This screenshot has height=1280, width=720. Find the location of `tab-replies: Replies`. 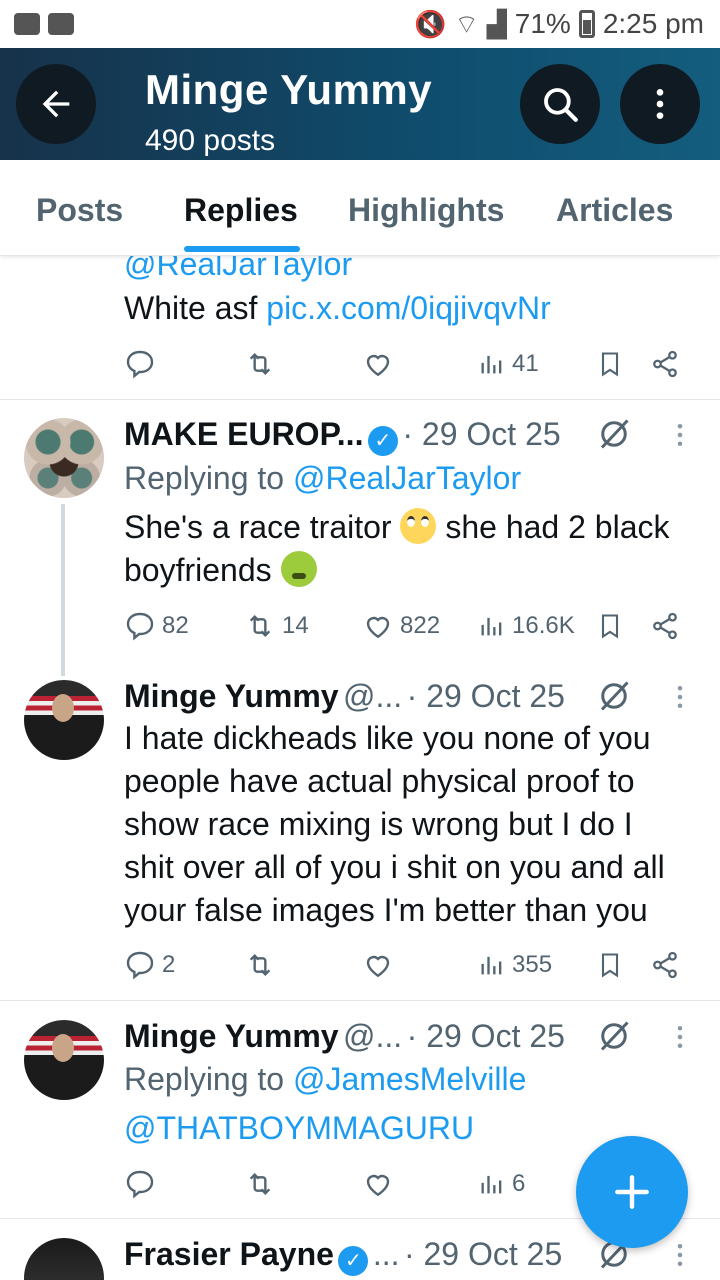

tab-replies: Replies is located at coordinates (241, 210).